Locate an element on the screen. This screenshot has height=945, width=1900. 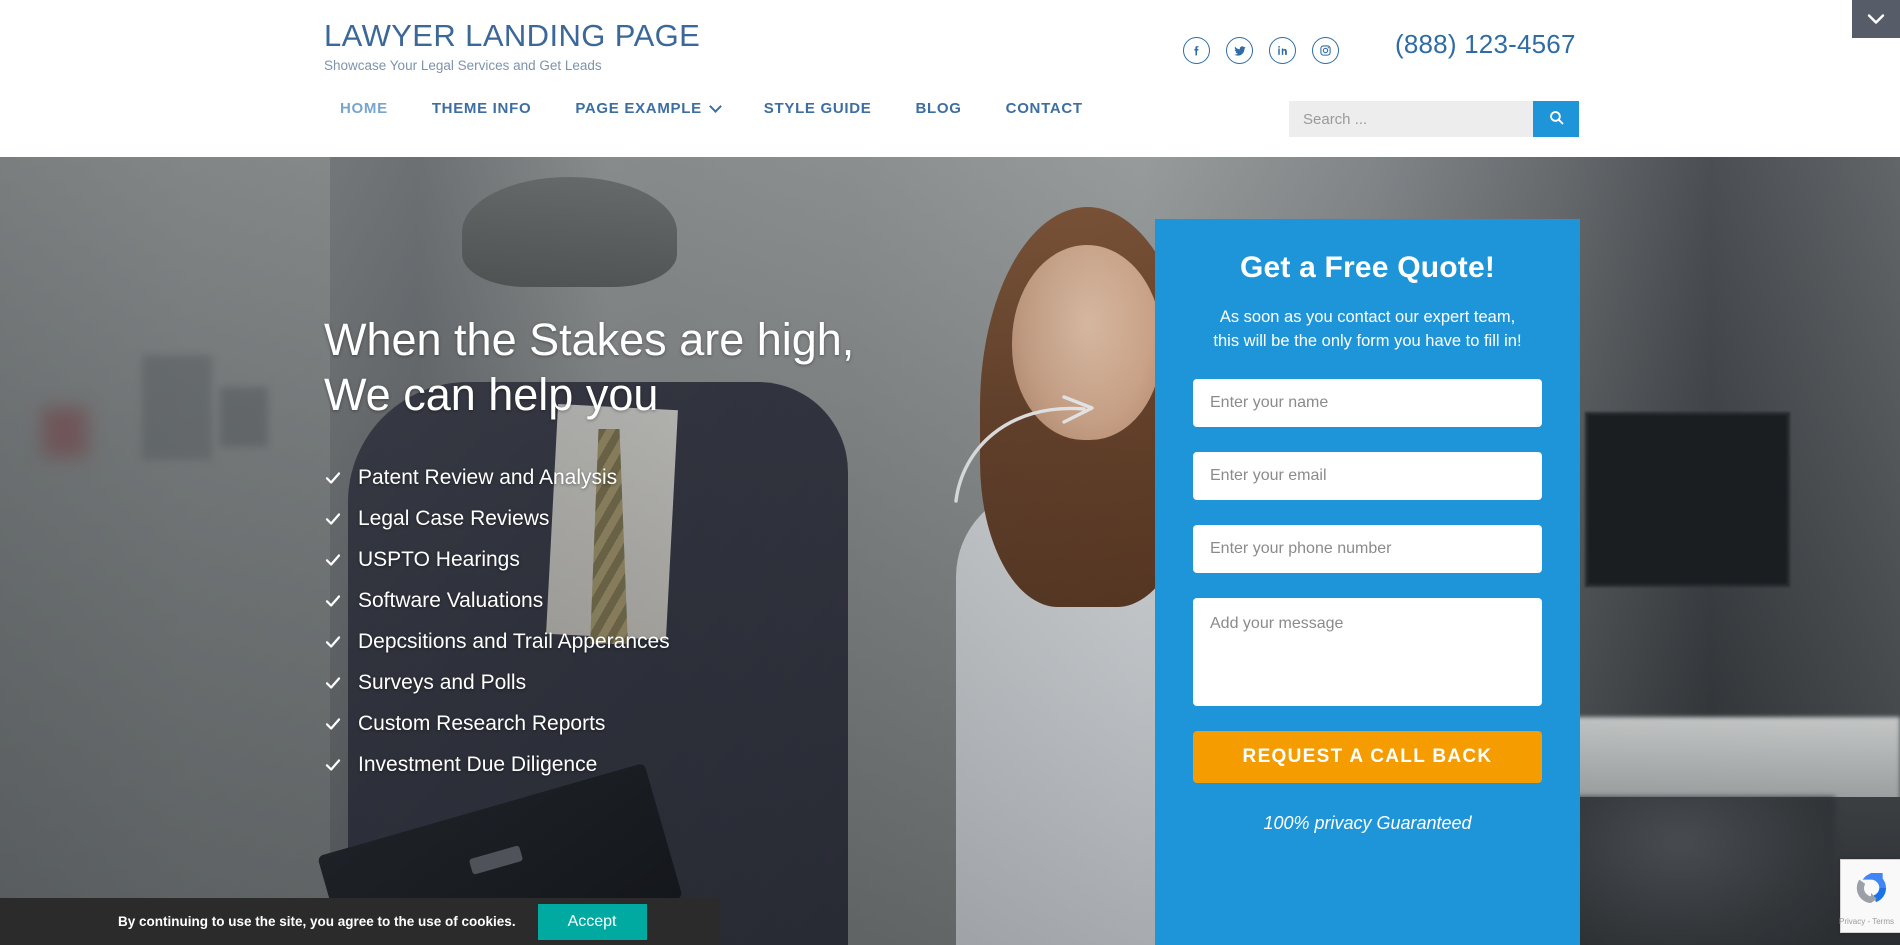
search-form is located at coordinates (1434, 119).